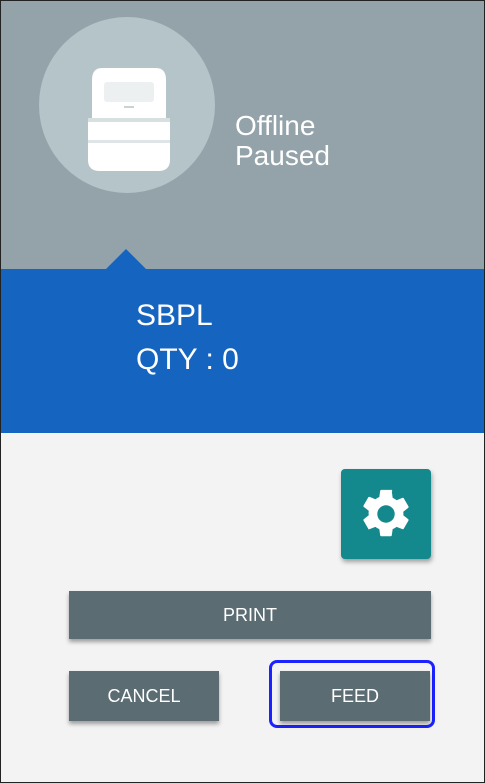 This screenshot has width=485, height=783. Describe the element at coordinates (250, 615) in the screenshot. I see `print-button: PRINT` at that location.